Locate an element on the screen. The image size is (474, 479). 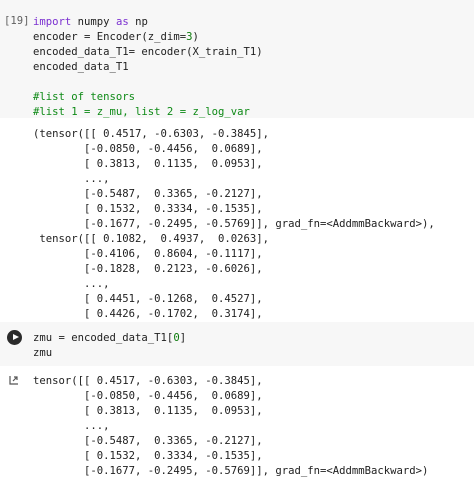
code-editor-2: zmu = encoded_data_T1[0] zmu is located at coordinates (109, 346).